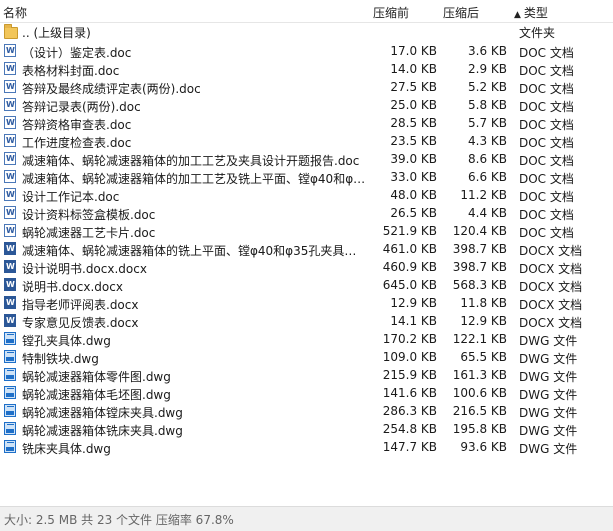  I want to click on file-compressed-size: 5.2 KB, so click(487, 87).